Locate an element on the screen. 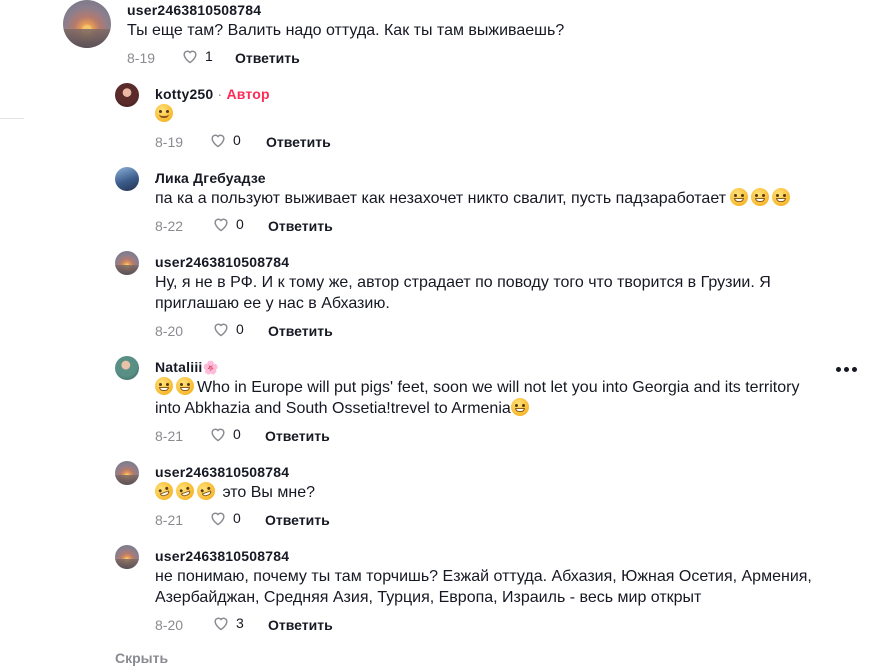 The image size is (877, 666). cherry-blossom-icon: 🌸 is located at coordinates (210, 367).